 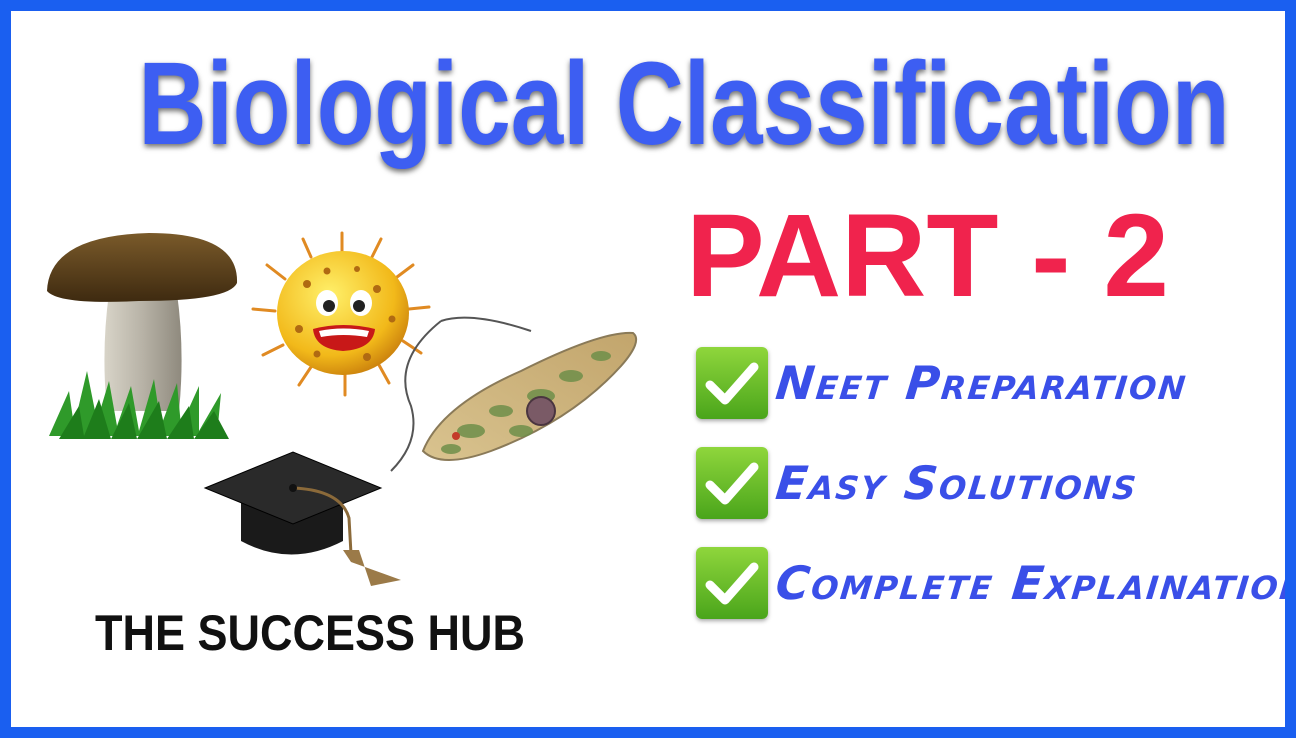 I want to click on feature-label: Easy Solutions, so click(x=957, y=483).